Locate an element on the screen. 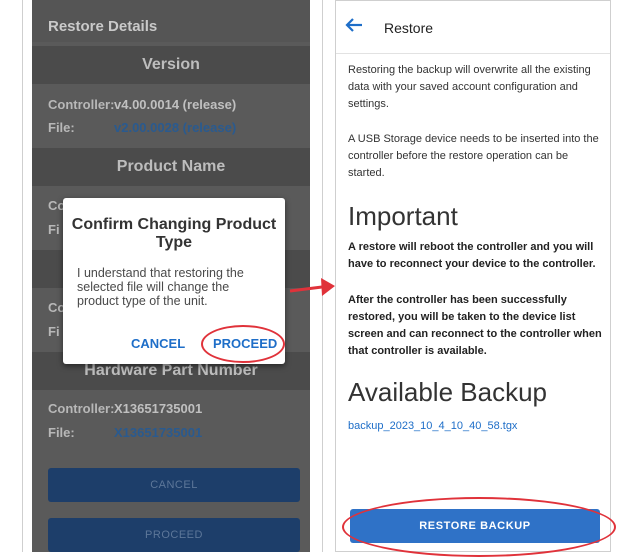  cancel-button-dimmed: CANCEL is located at coordinates (174, 485).